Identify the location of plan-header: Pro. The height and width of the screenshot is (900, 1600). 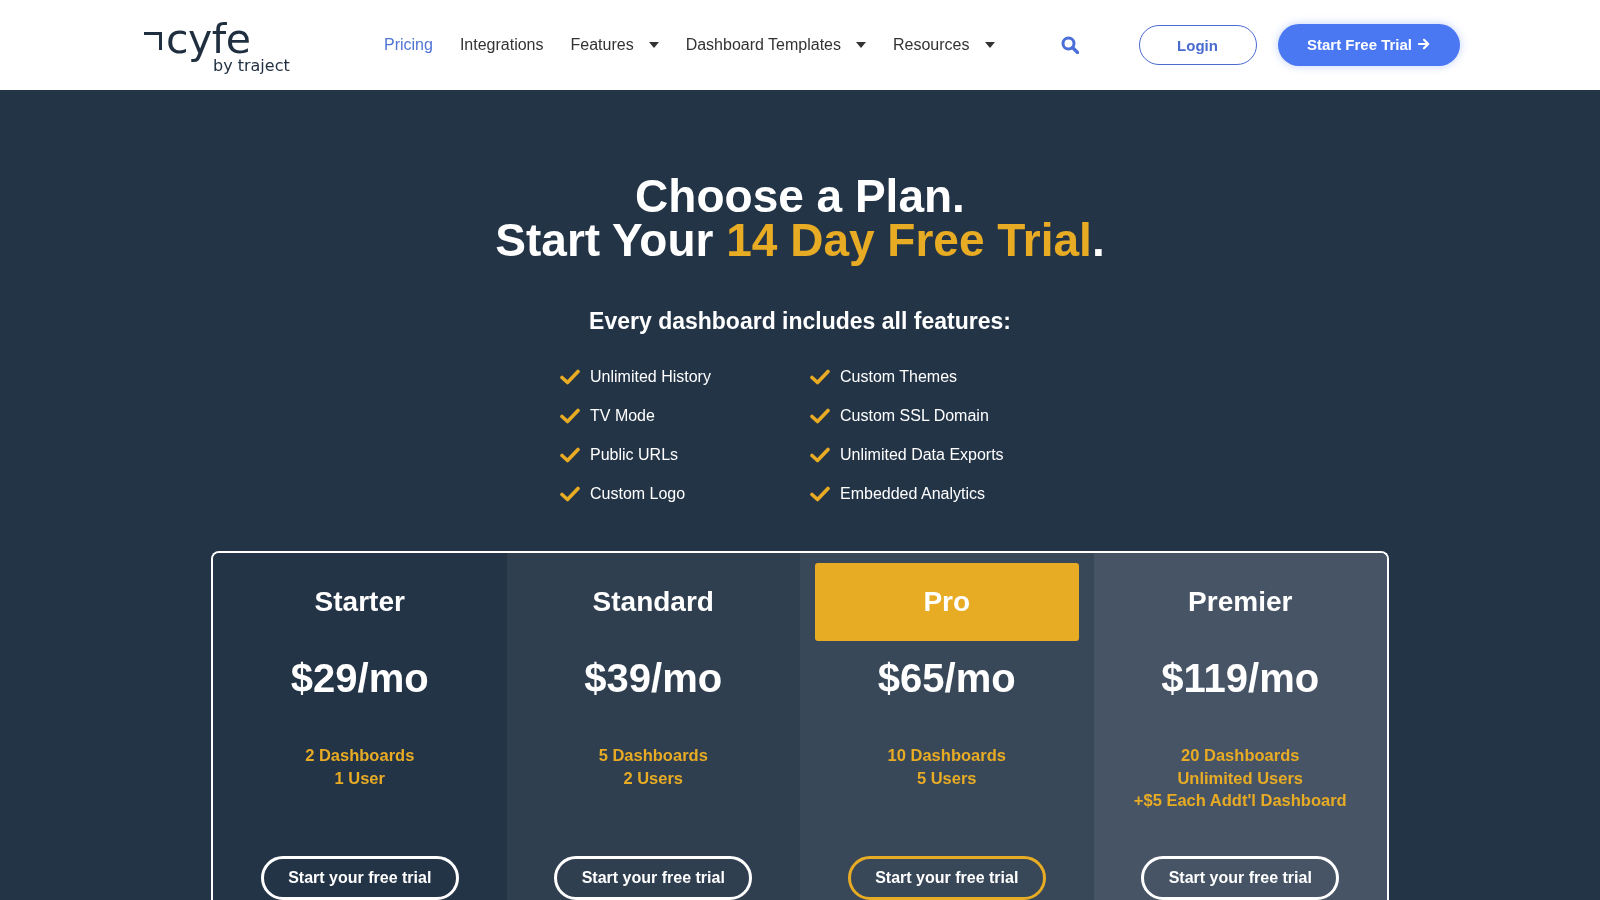
(947, 602).